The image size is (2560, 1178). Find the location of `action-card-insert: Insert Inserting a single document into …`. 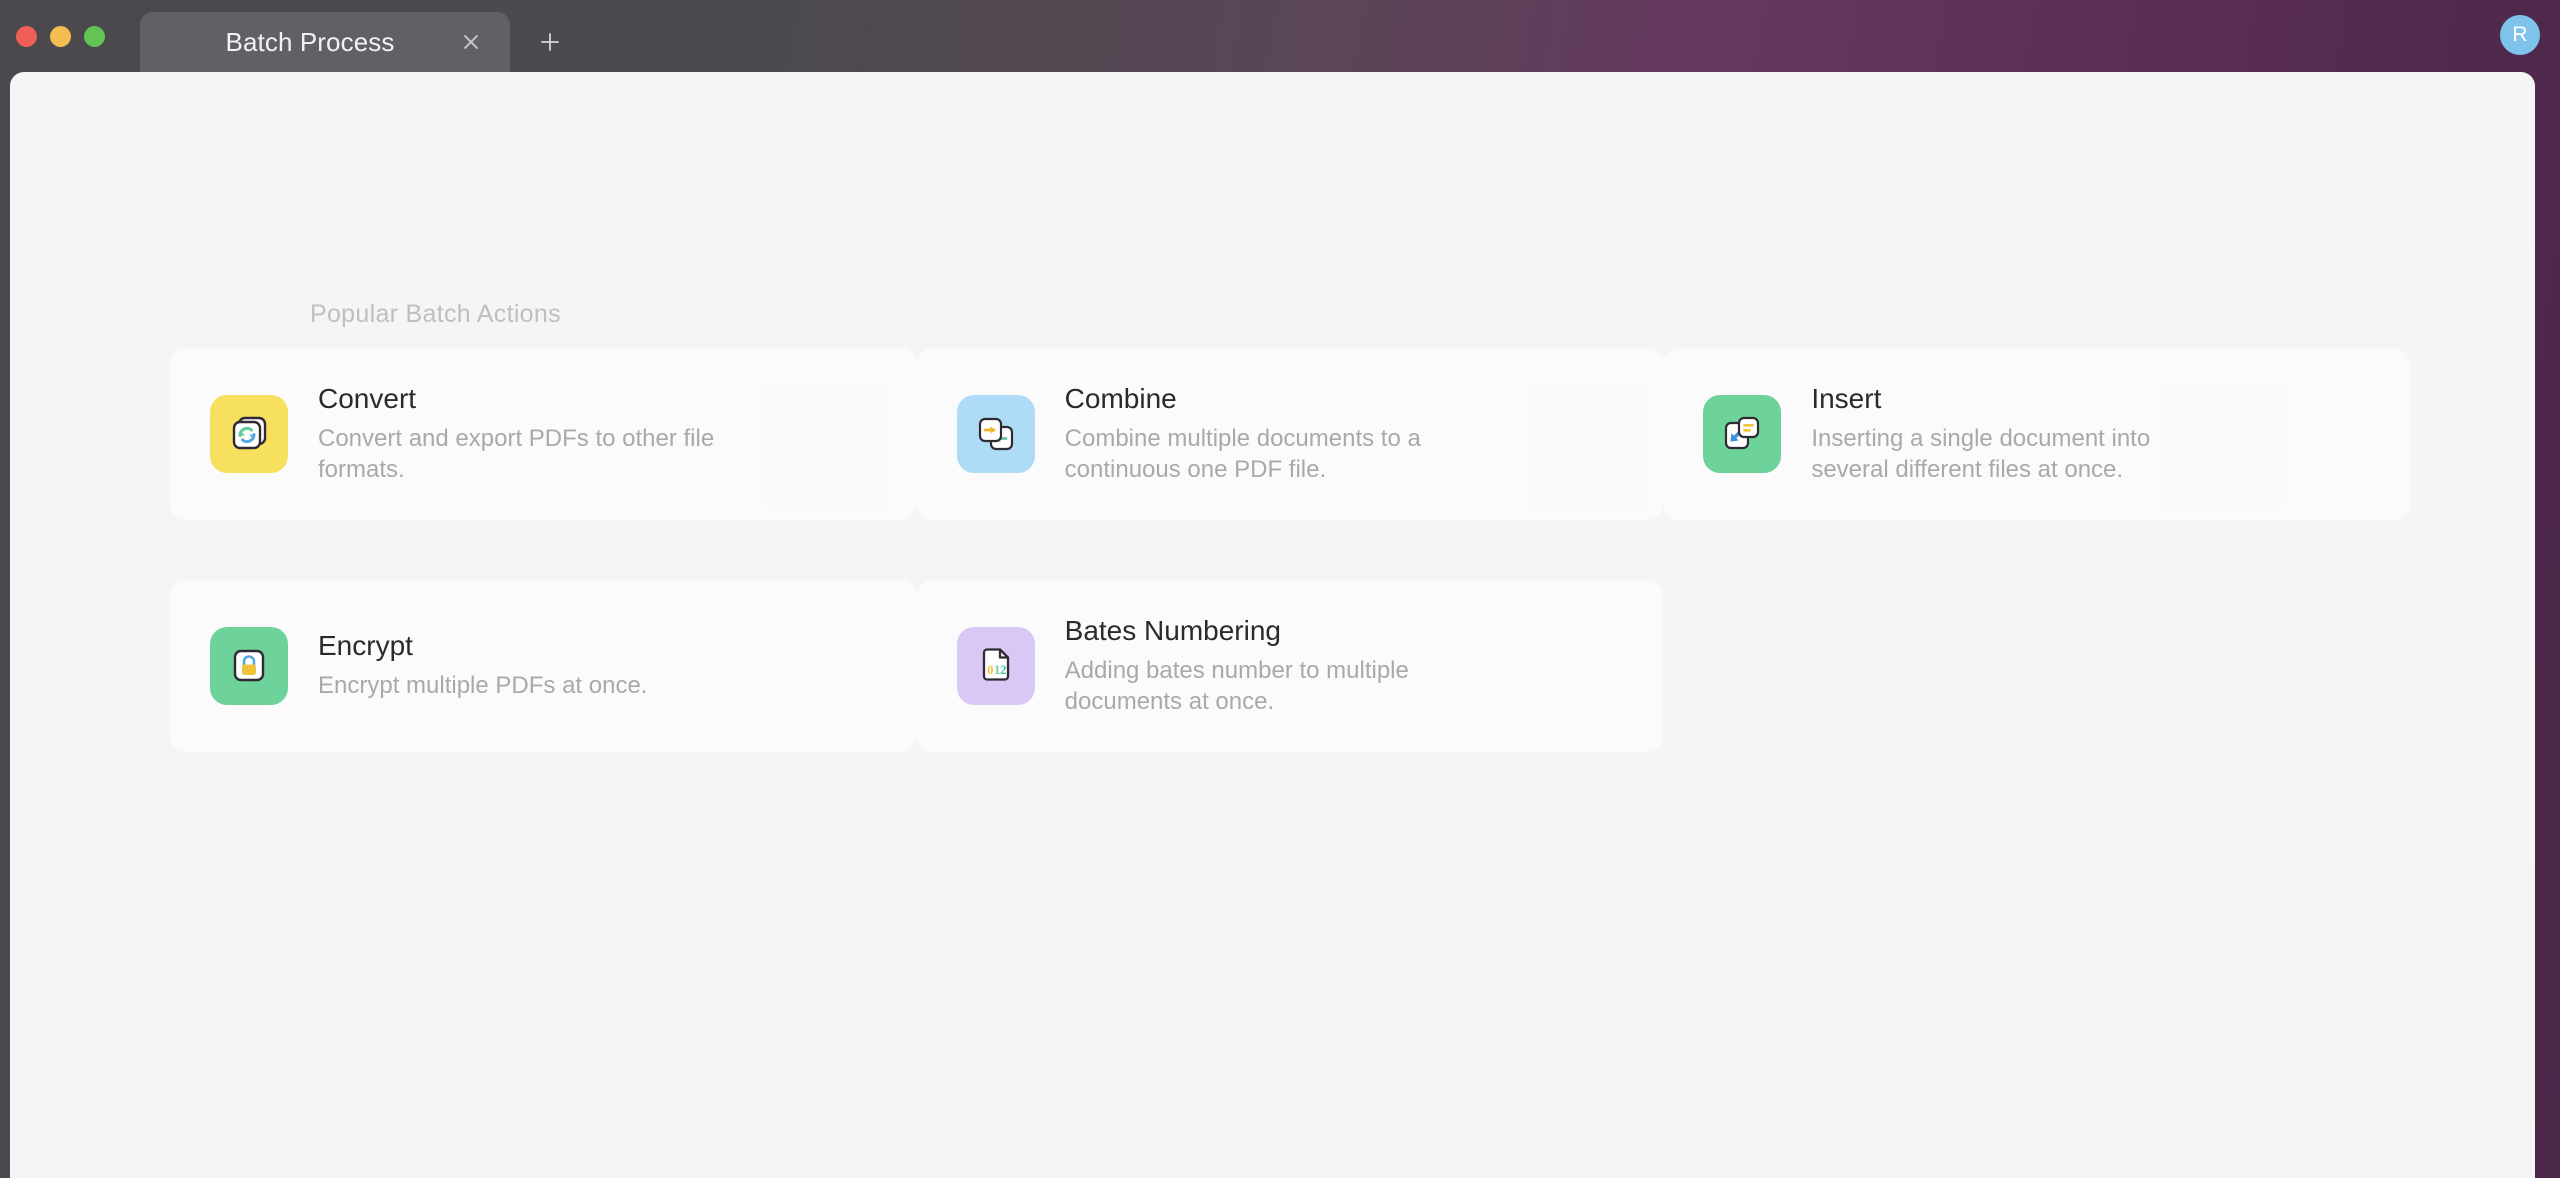

action-card-insert: Insert Inserting a single document into … is located at coordinates (2036, 434).